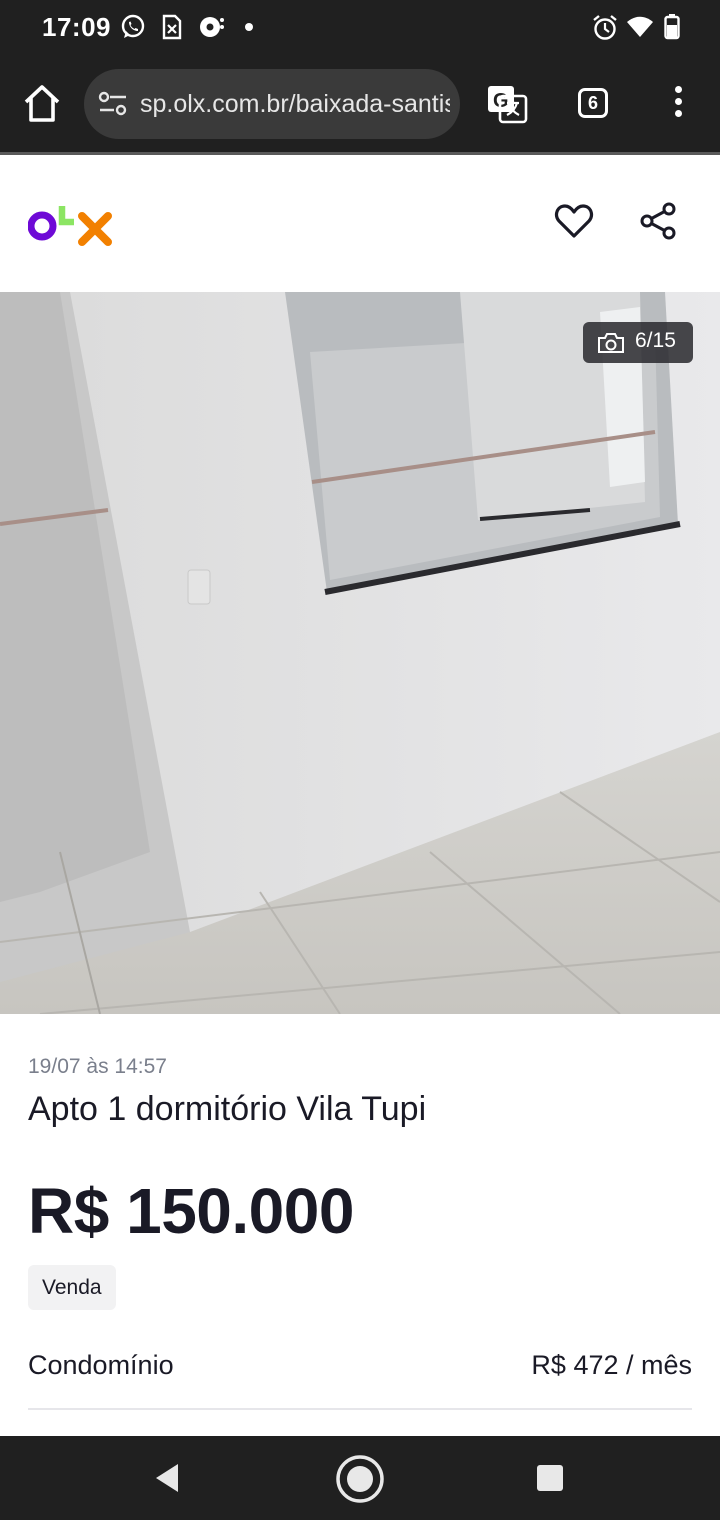 This screenshot has width=720, height=1520. I want to click on translate-icon: G, so click(507, 104).